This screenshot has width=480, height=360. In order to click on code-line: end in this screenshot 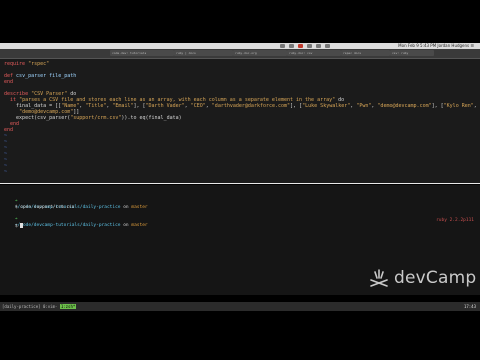, I will do `click(8, 82)`.